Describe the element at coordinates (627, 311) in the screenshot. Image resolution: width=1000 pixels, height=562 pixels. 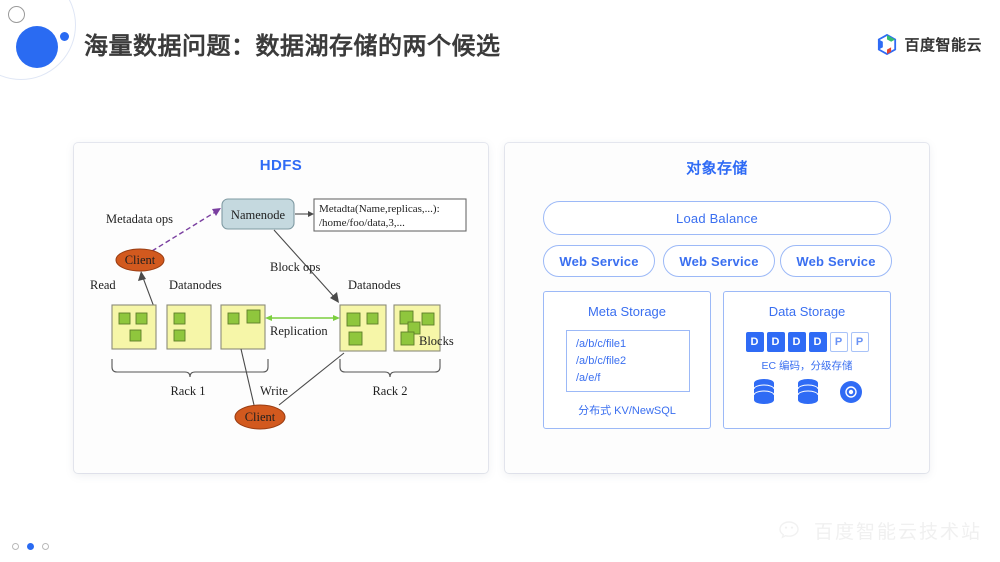
I see `meta-storage-title: Meta Storage` at that location.